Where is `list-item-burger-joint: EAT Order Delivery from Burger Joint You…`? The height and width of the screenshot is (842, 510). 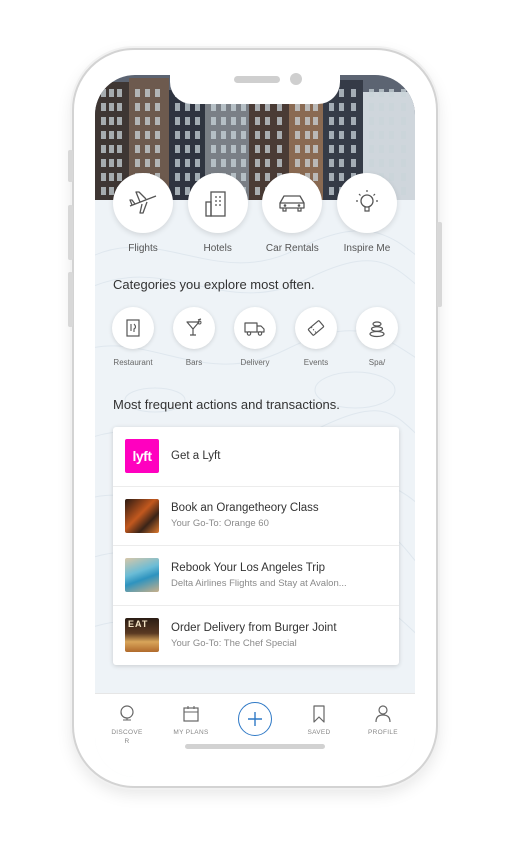
list-item-burger-joint: EAT Order Delivery from Burger Joint You… is located at coordinates (256, 636).